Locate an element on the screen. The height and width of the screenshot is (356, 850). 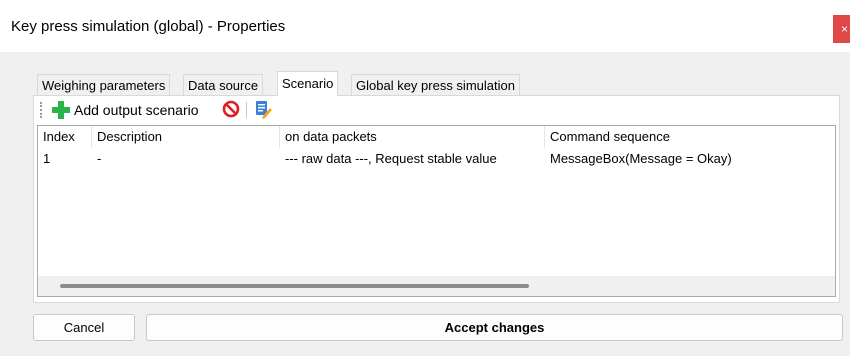
column-header-description: Description is located at coordinates (186, 137).